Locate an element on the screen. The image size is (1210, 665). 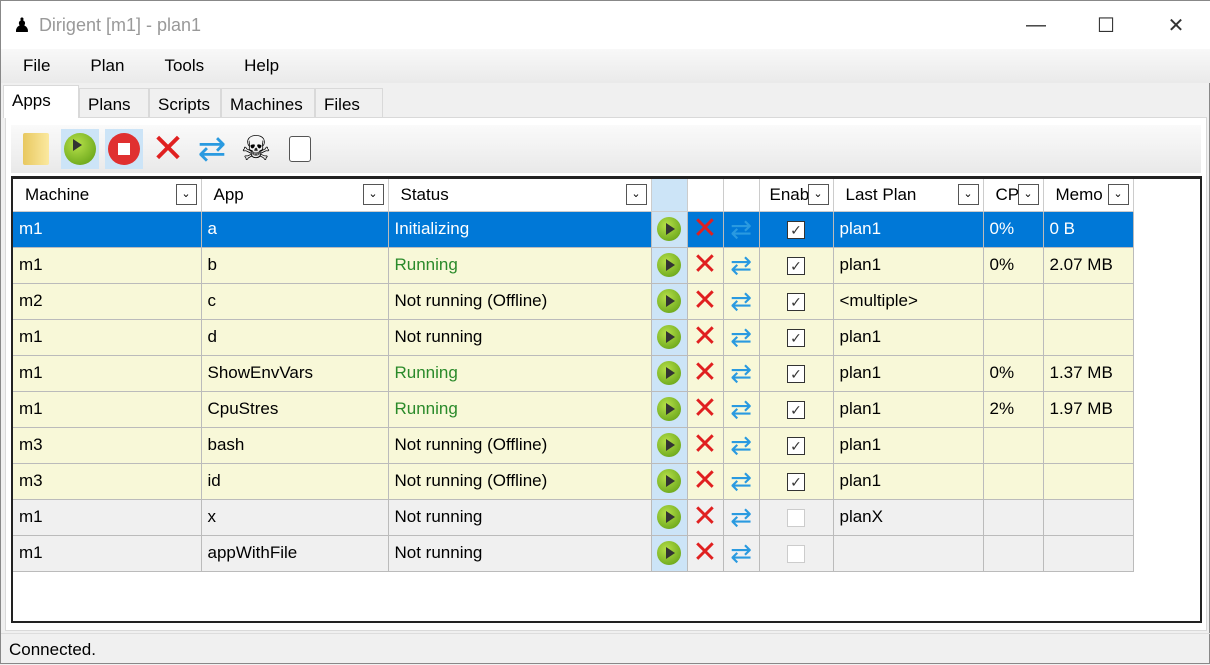
column-header: App ⌄ is located at coordinates (295, 195).